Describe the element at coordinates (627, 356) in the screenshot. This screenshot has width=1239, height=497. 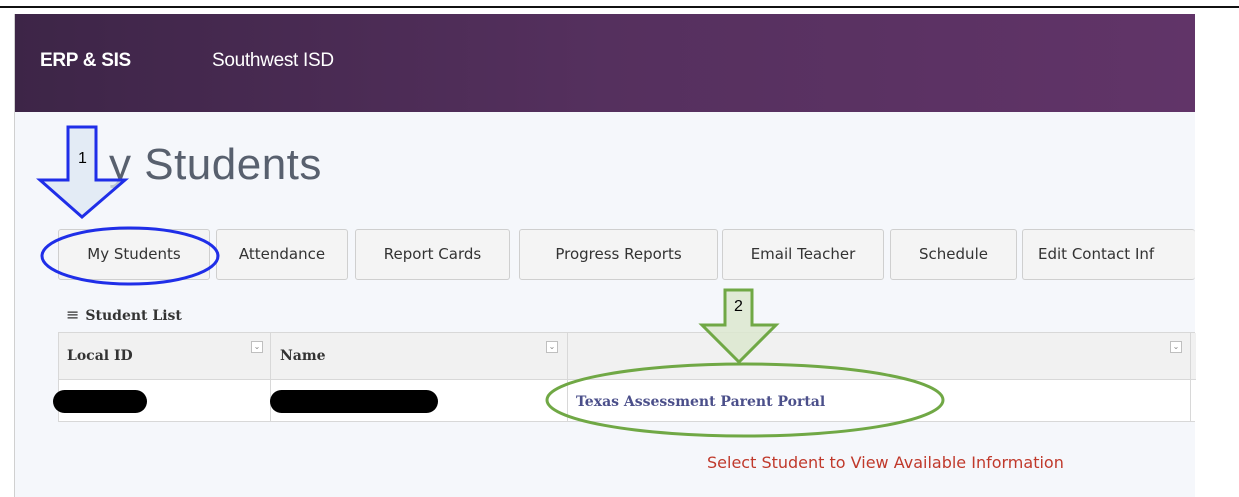
I see `grid-header-row: Local ID ⌄ Name ⌄ ⌄` at that location.